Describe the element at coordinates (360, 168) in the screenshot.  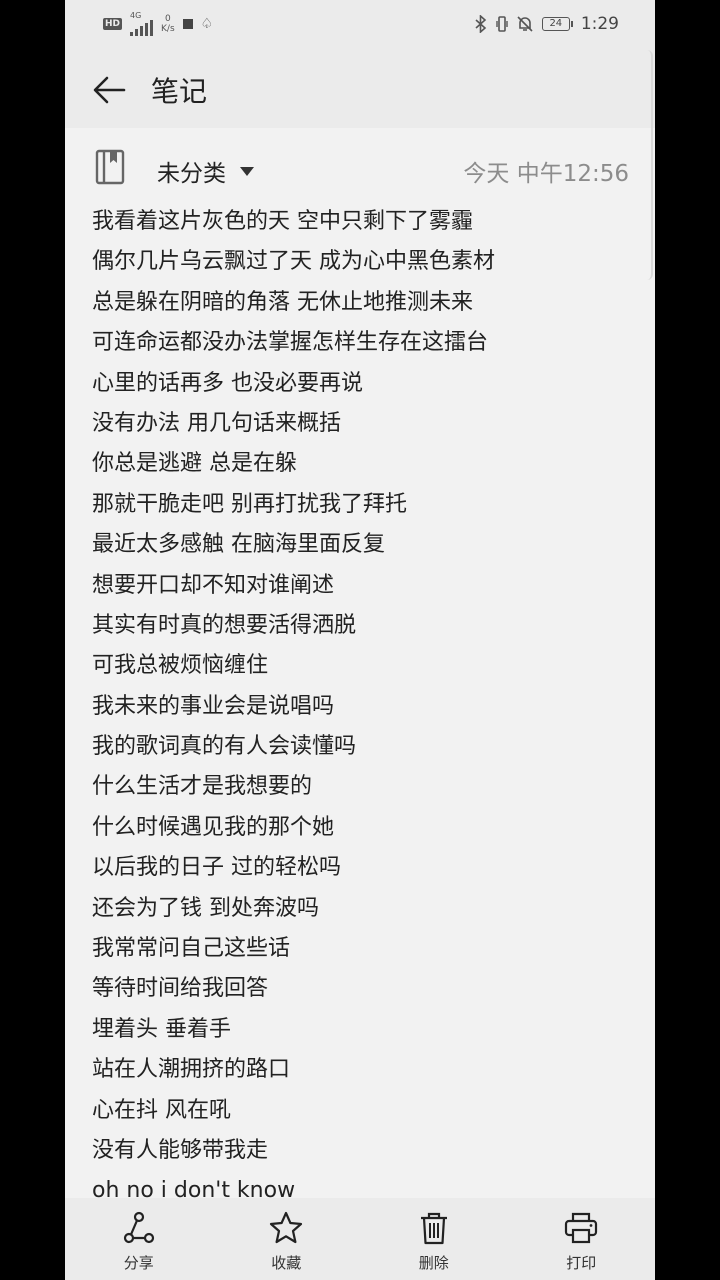
I see `note-meta-row: 未分类 今天 中午12:56` at that location.